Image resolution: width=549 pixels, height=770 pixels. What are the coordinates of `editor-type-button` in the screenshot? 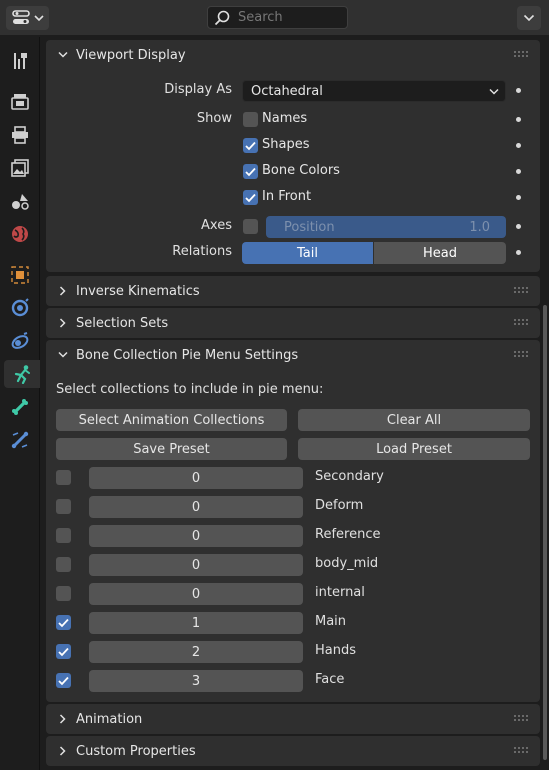 It's located at (27, 18).